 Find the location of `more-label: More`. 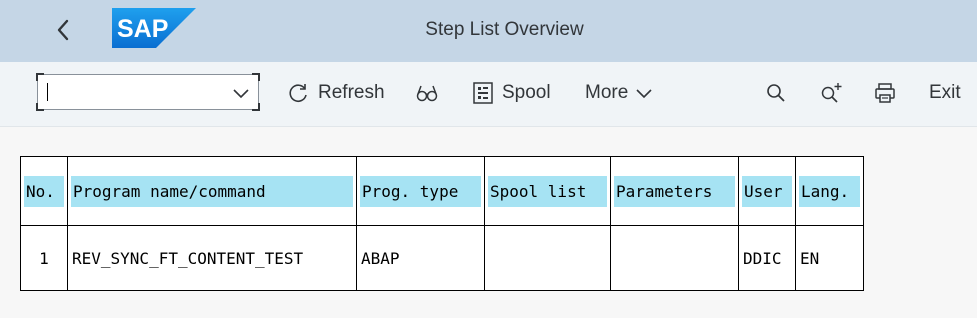

more-label: More is located at coordinates (607, 92).